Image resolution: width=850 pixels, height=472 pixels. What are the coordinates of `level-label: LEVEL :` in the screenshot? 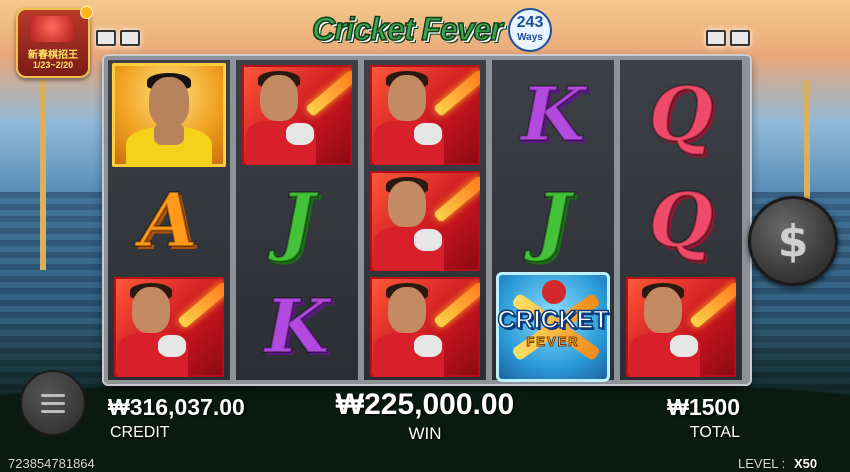 It's located at (762, 463).